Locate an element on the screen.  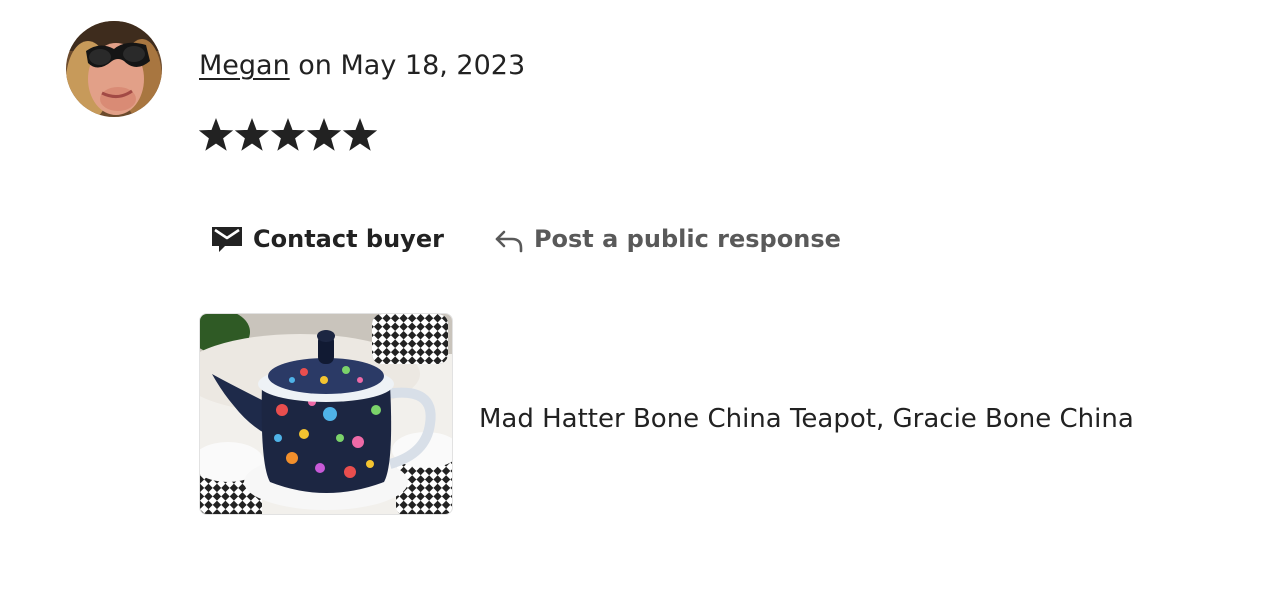
contact-buyer-button: Contact buyer is located at coordinates (327, 239).